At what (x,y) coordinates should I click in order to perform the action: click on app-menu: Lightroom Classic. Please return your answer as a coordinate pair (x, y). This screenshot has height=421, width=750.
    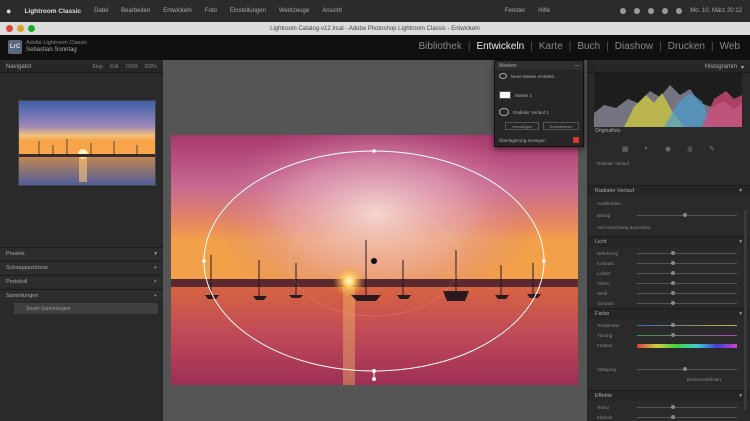
    Looking at the image, I should click on (52, 11).